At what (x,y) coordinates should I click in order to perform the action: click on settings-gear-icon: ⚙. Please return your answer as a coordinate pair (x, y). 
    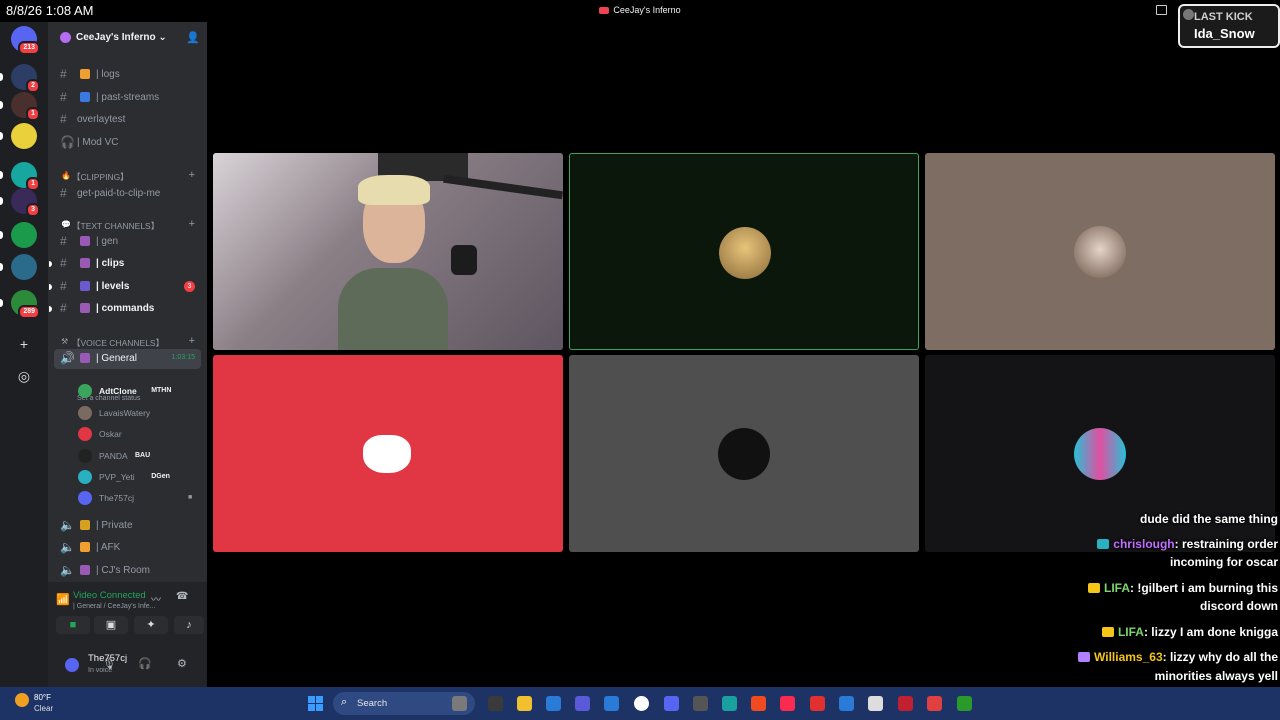
    Looking at the image, I should click on (182, 663).